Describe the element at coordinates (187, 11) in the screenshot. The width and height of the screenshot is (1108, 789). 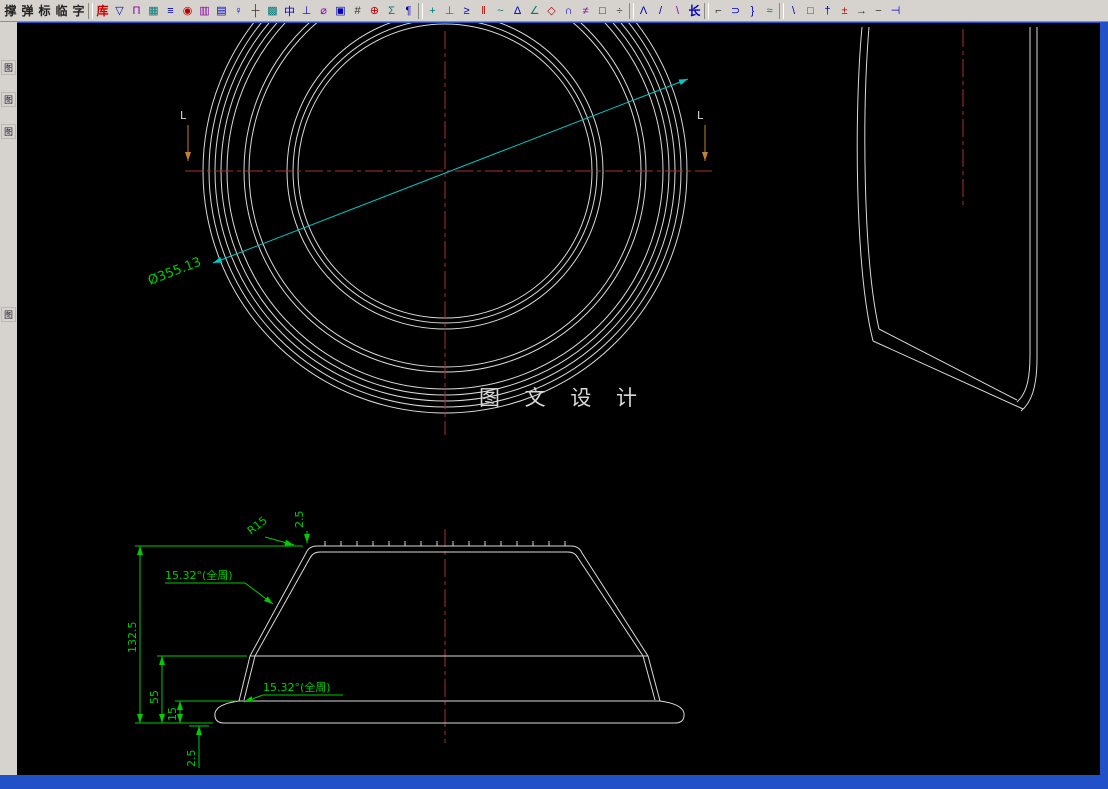
I see `toolbar-tool-icon: ◉` at that location.